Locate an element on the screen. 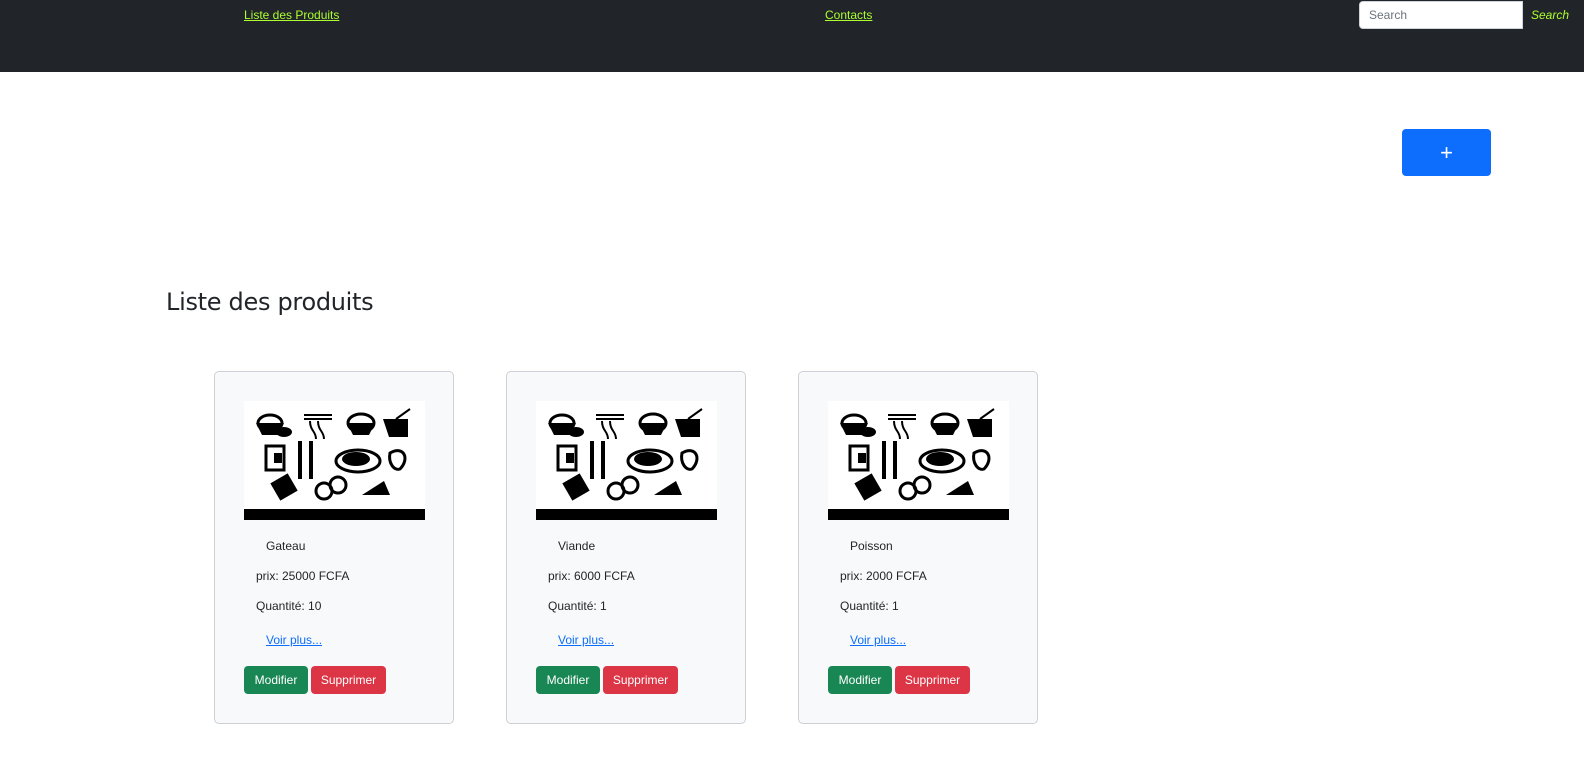  product-price: prix: 2000 FCFA is located at coordinates (883, 576).